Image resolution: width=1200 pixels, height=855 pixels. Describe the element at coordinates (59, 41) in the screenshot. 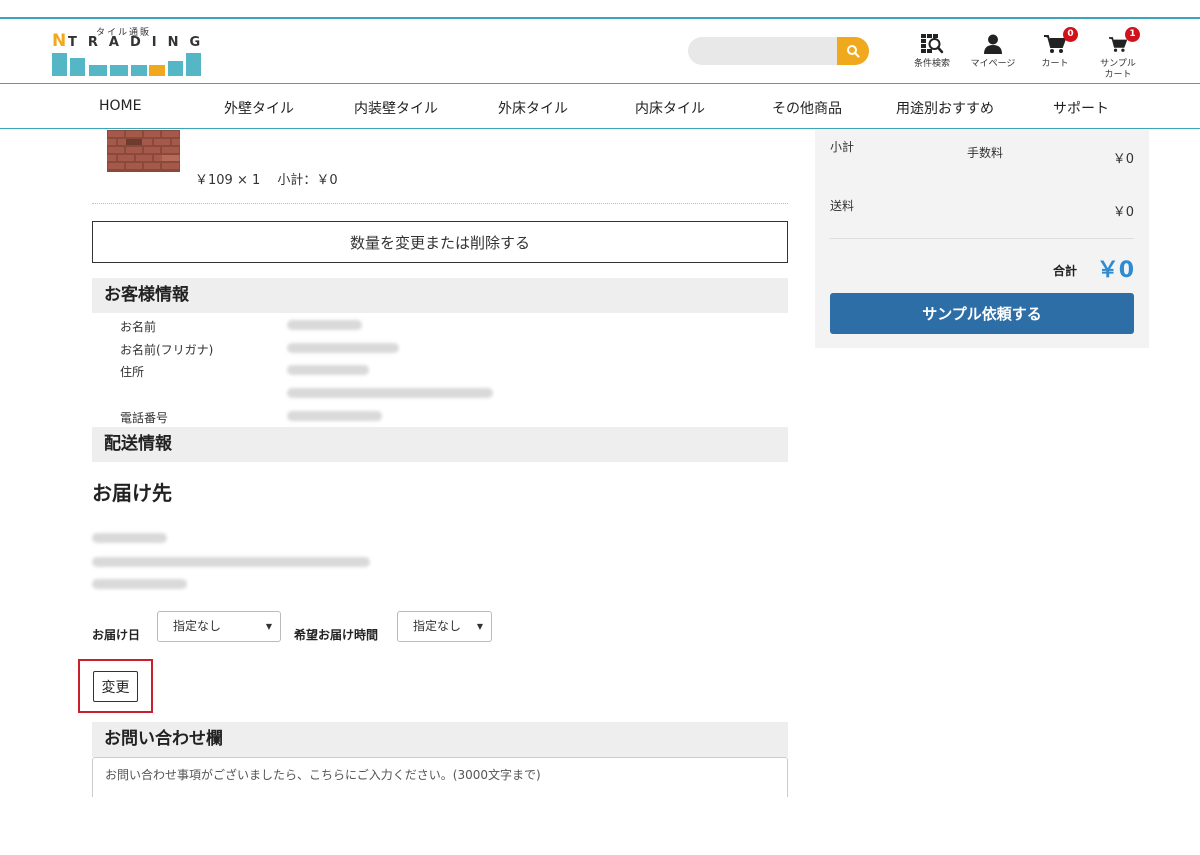

I see `logo-initial: N` at that location.